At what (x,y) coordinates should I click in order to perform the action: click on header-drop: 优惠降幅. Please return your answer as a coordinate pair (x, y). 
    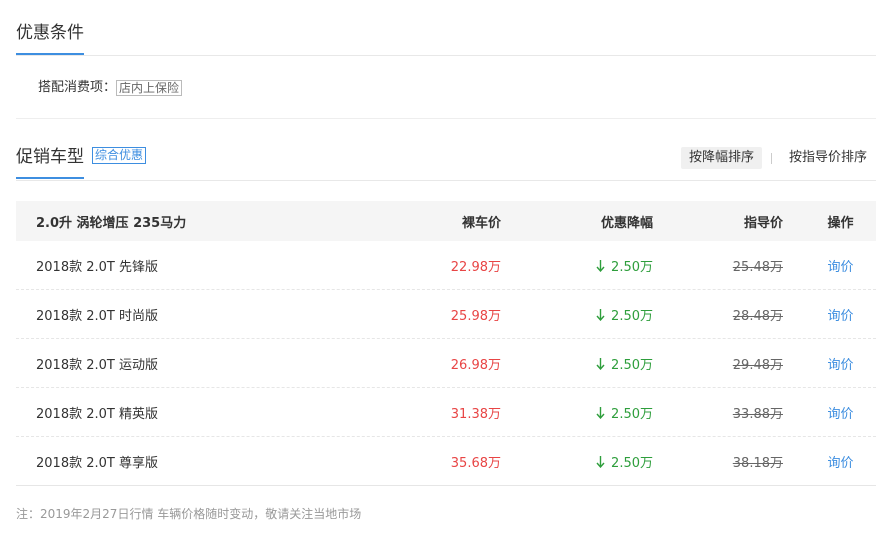
    Looking at the image, I should click on (626, 223).